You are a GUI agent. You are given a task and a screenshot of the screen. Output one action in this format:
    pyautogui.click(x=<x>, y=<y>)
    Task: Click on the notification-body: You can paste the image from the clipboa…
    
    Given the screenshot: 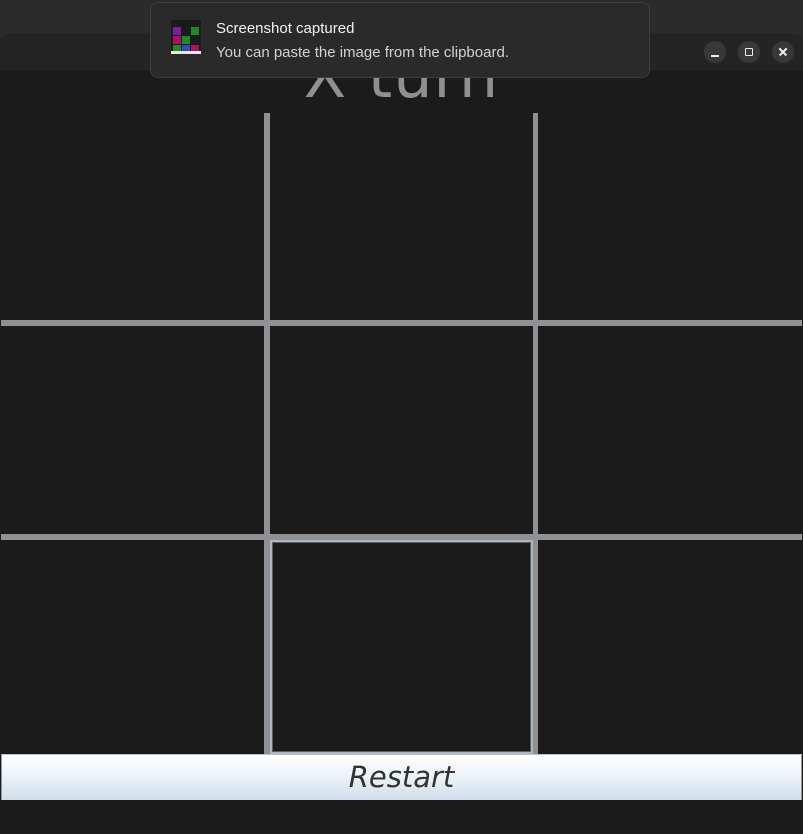 What is the action you would take?
    pyautogui.click(x=362, y=52)
    